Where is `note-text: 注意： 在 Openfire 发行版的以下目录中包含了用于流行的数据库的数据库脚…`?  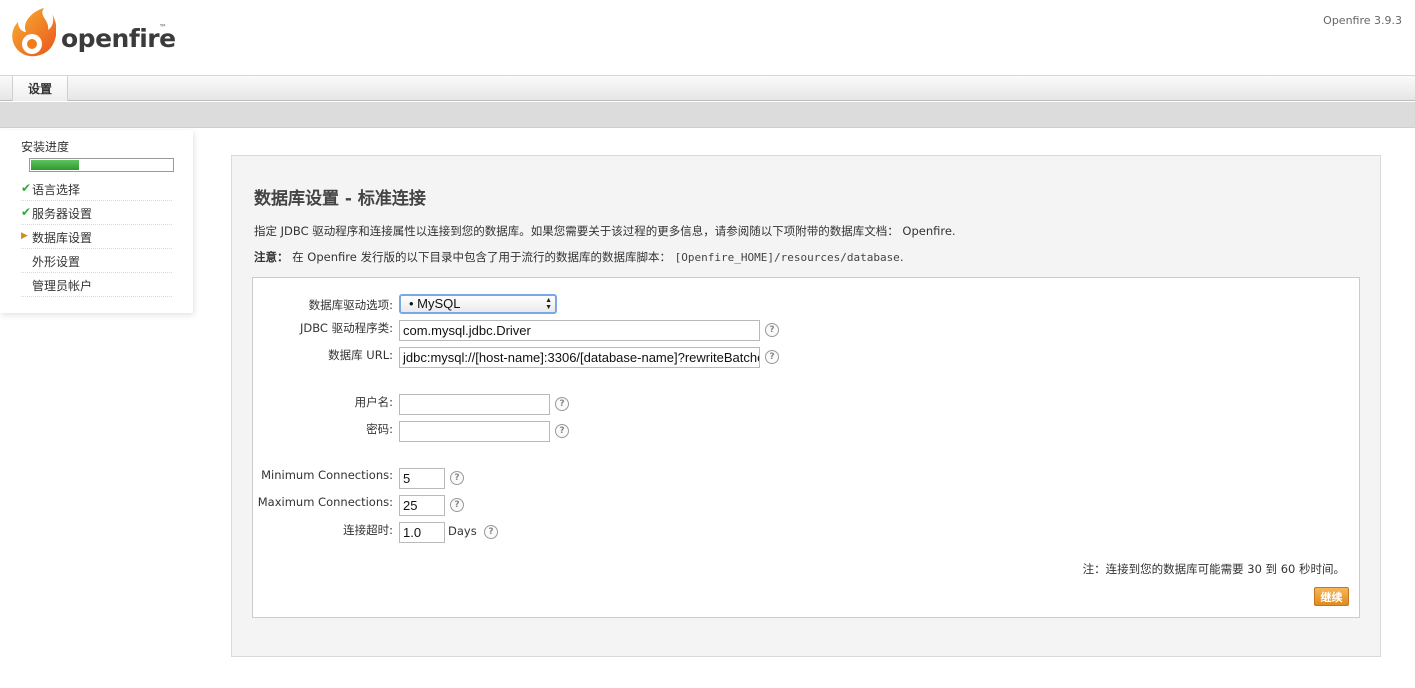
note-text: 注意： 在 Openfire 发行版的以下目录中包含了用于流行的数据库的数据库脚… is located at coordinates (578, 257).